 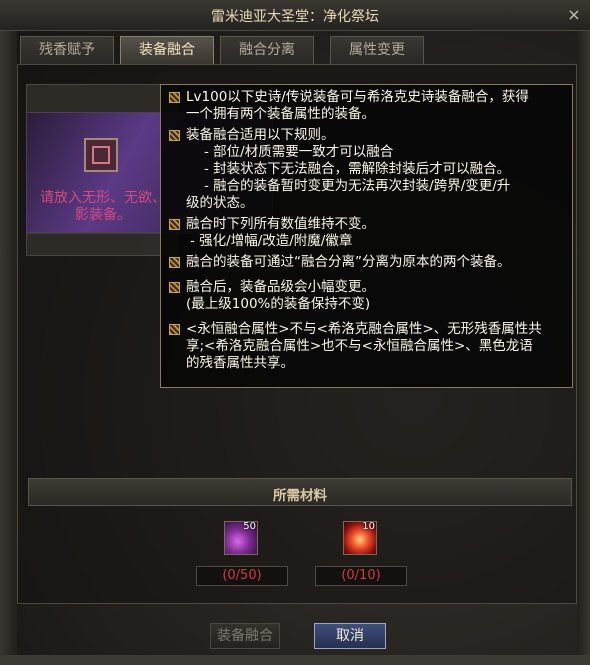 What do you see at coordinates (348, 262) in the screenshot?
I see `tooltip-line: 融合的装备可通过“融合分离”分离为原本的两个装备。` at bounding box center [348, 262].